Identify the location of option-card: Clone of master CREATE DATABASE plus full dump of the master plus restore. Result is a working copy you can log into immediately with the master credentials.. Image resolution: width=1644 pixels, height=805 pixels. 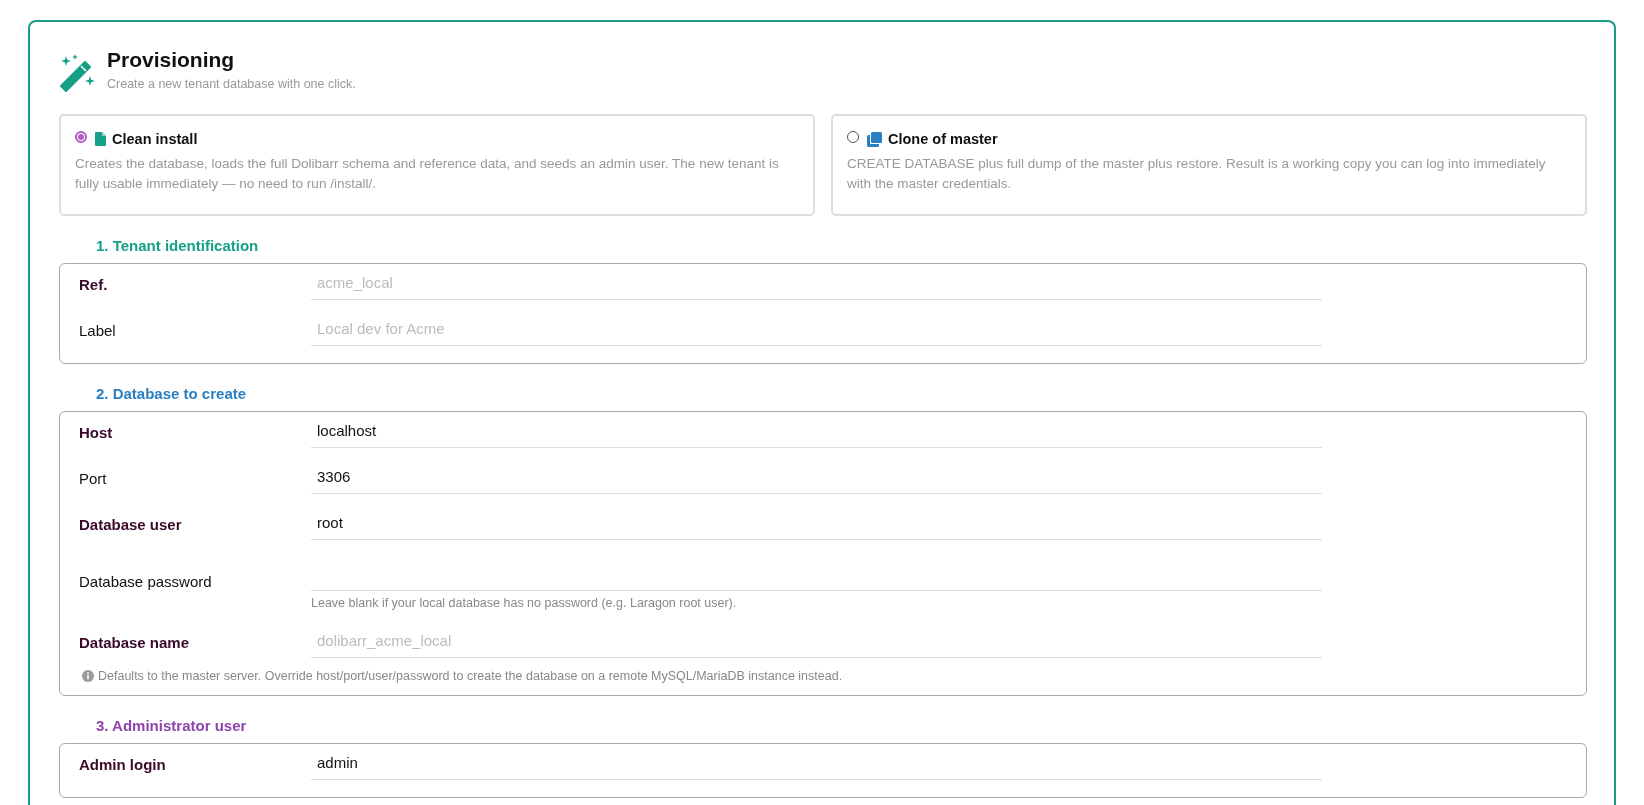
(1209, 165).